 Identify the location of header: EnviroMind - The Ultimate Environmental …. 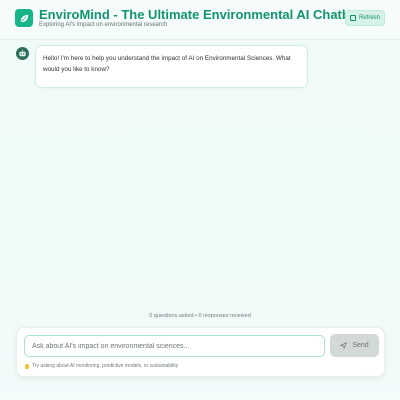
(200, 20).